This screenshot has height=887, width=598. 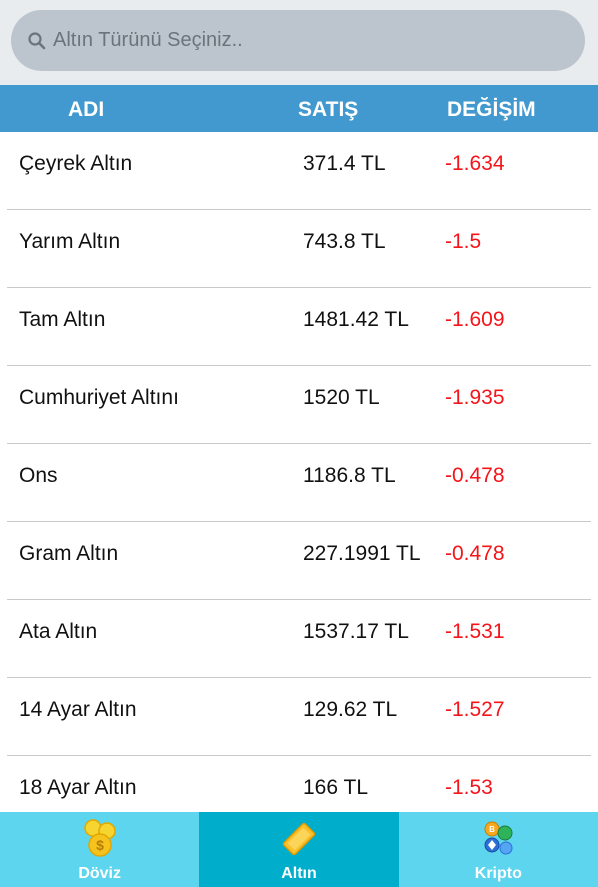 What do you see at coordinates (58, 631) in the screenshot?
I see `row-name: Ata Altın` at bounding box center [58, 631].